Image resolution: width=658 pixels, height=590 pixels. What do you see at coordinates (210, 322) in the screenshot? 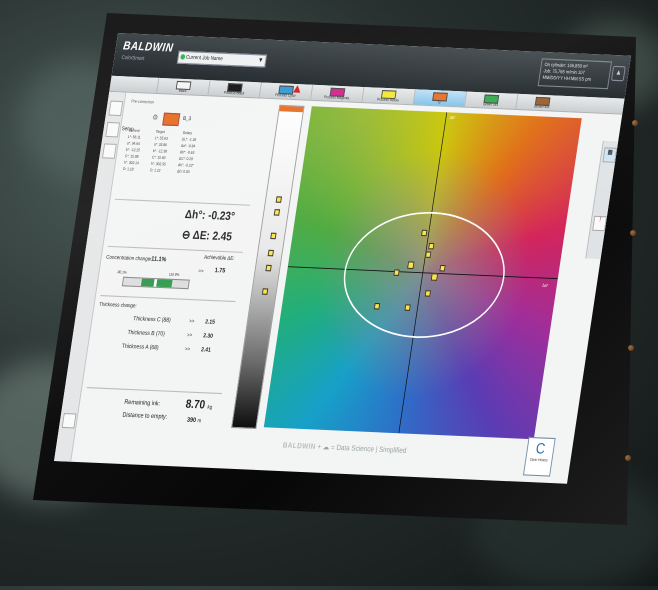
I see `thickness-value: 2.15` at bounding box center [210, 322].